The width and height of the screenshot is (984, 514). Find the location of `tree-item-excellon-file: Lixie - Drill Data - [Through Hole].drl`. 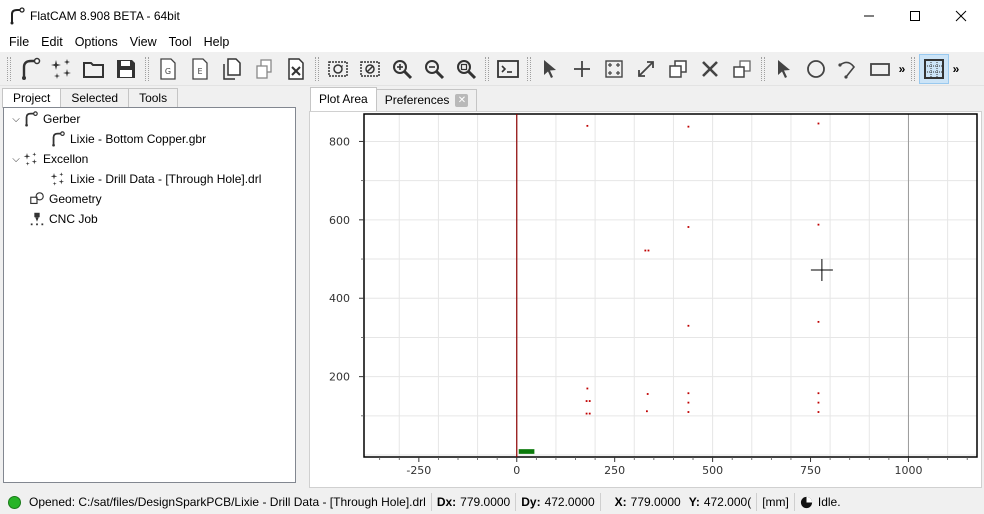

tree-item-excellon-file: Lixie - Drill Data - [Through Hole].drl is located at coordinates (155, 179).